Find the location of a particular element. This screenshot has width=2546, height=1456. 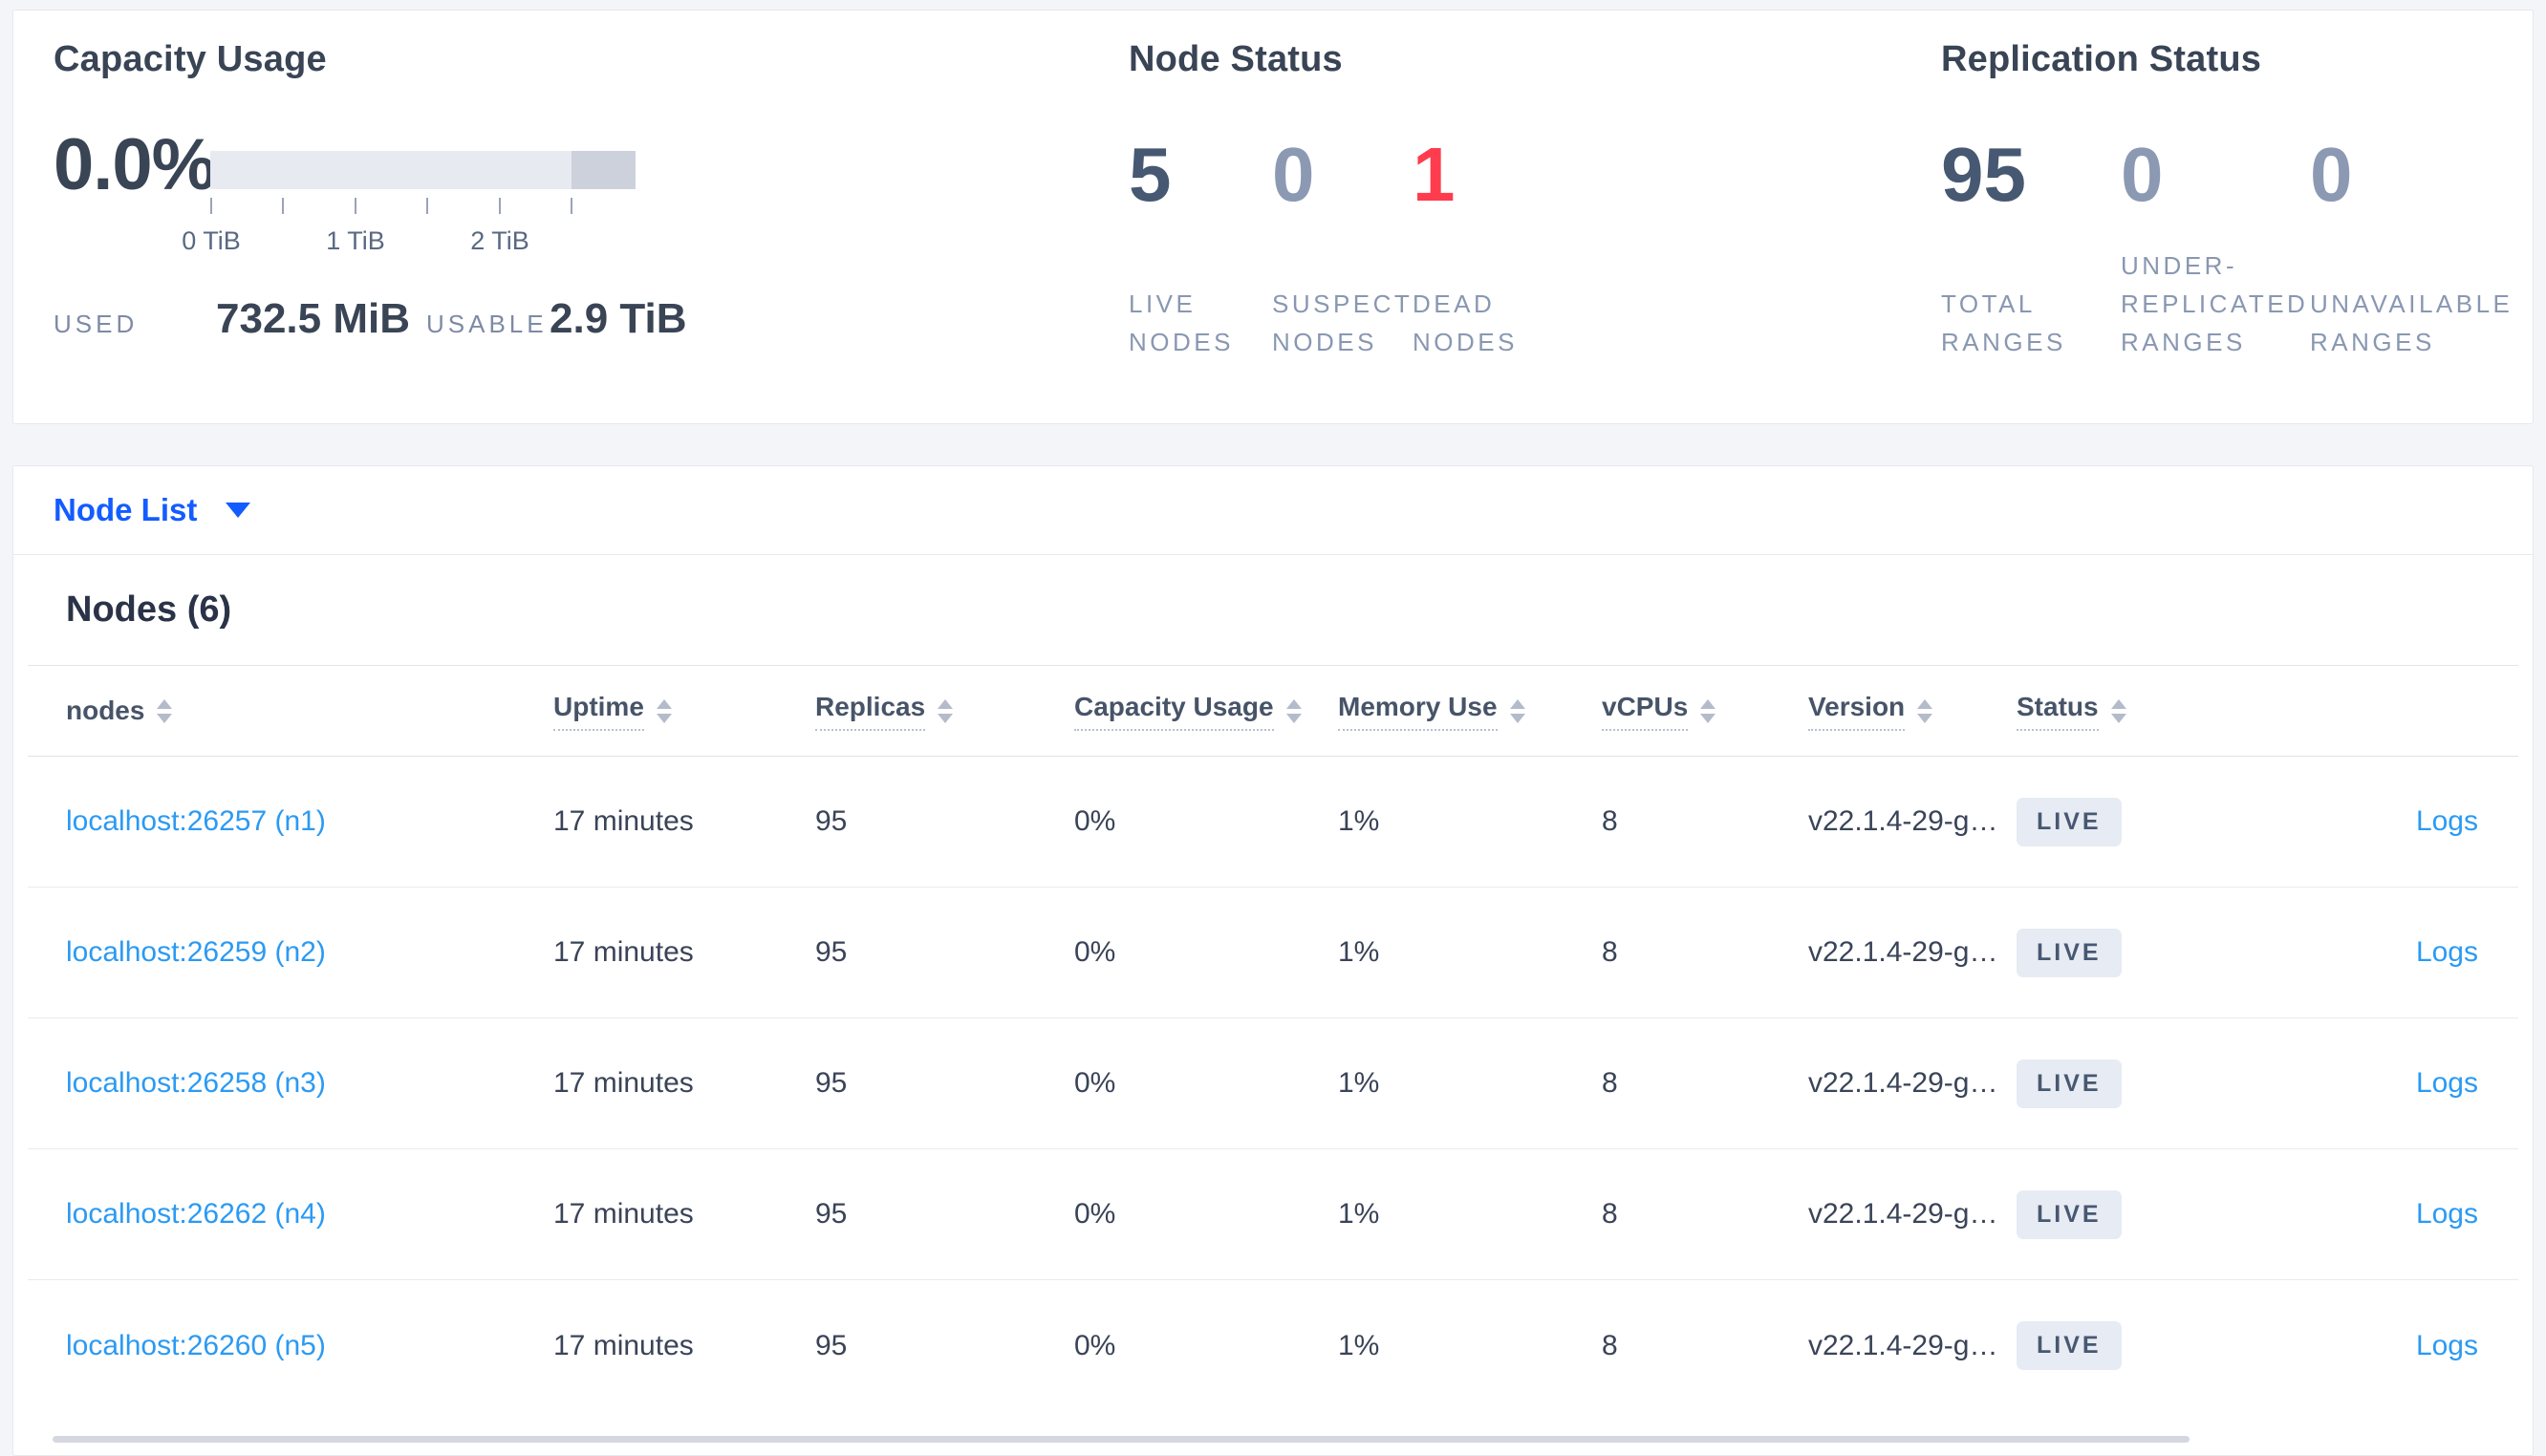

node-link: localhost:26258 (n3) is located at coordinates (196, 1083).